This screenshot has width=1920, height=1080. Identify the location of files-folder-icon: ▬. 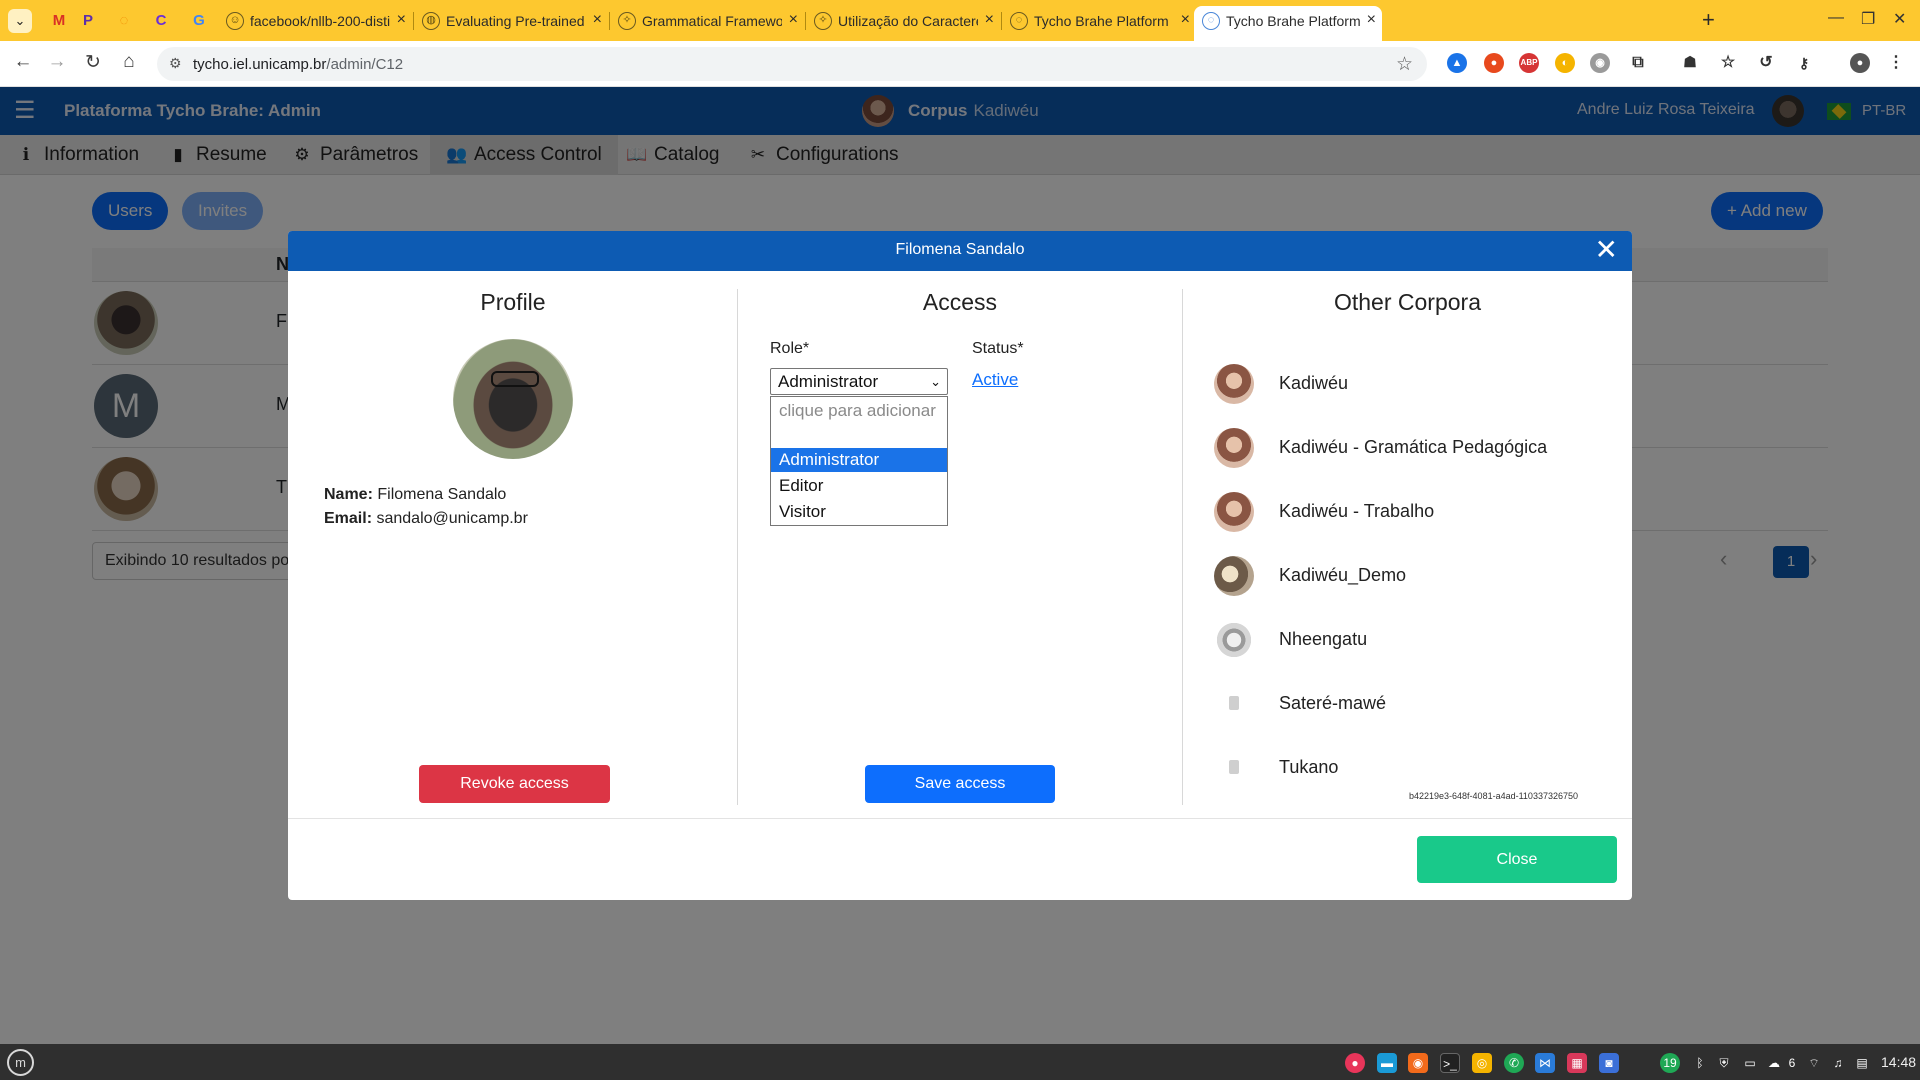
(1387, 1063).